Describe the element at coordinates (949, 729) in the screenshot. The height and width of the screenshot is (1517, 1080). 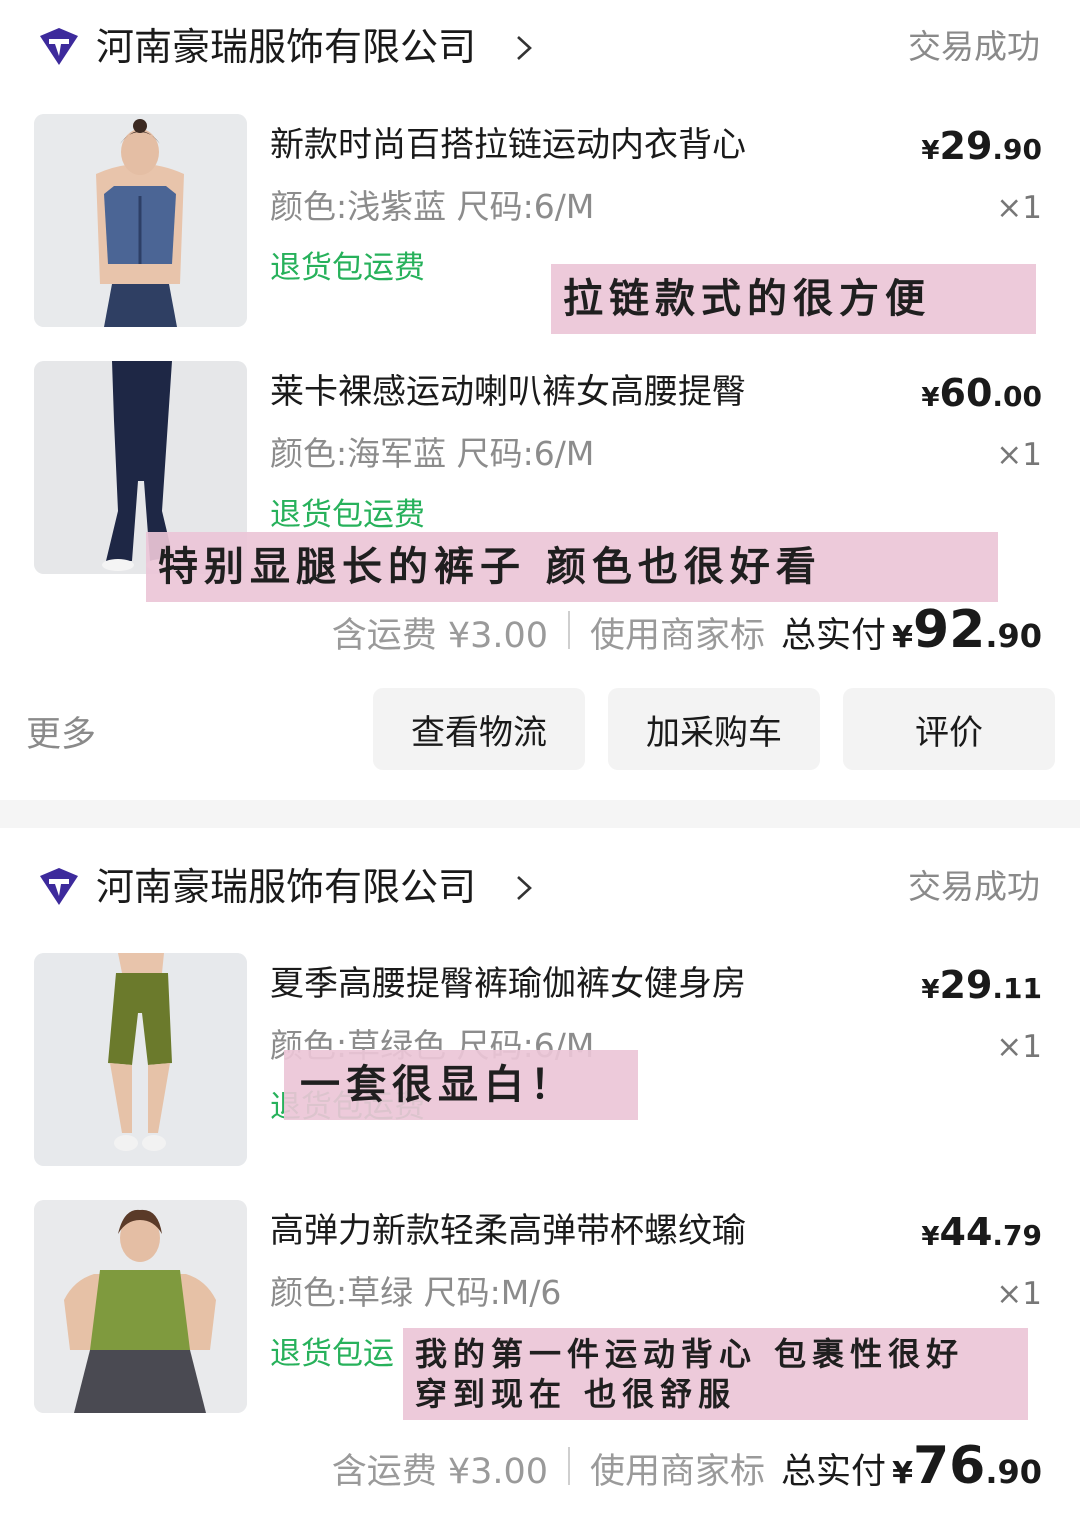
I see `review-button: 评价` at that location.